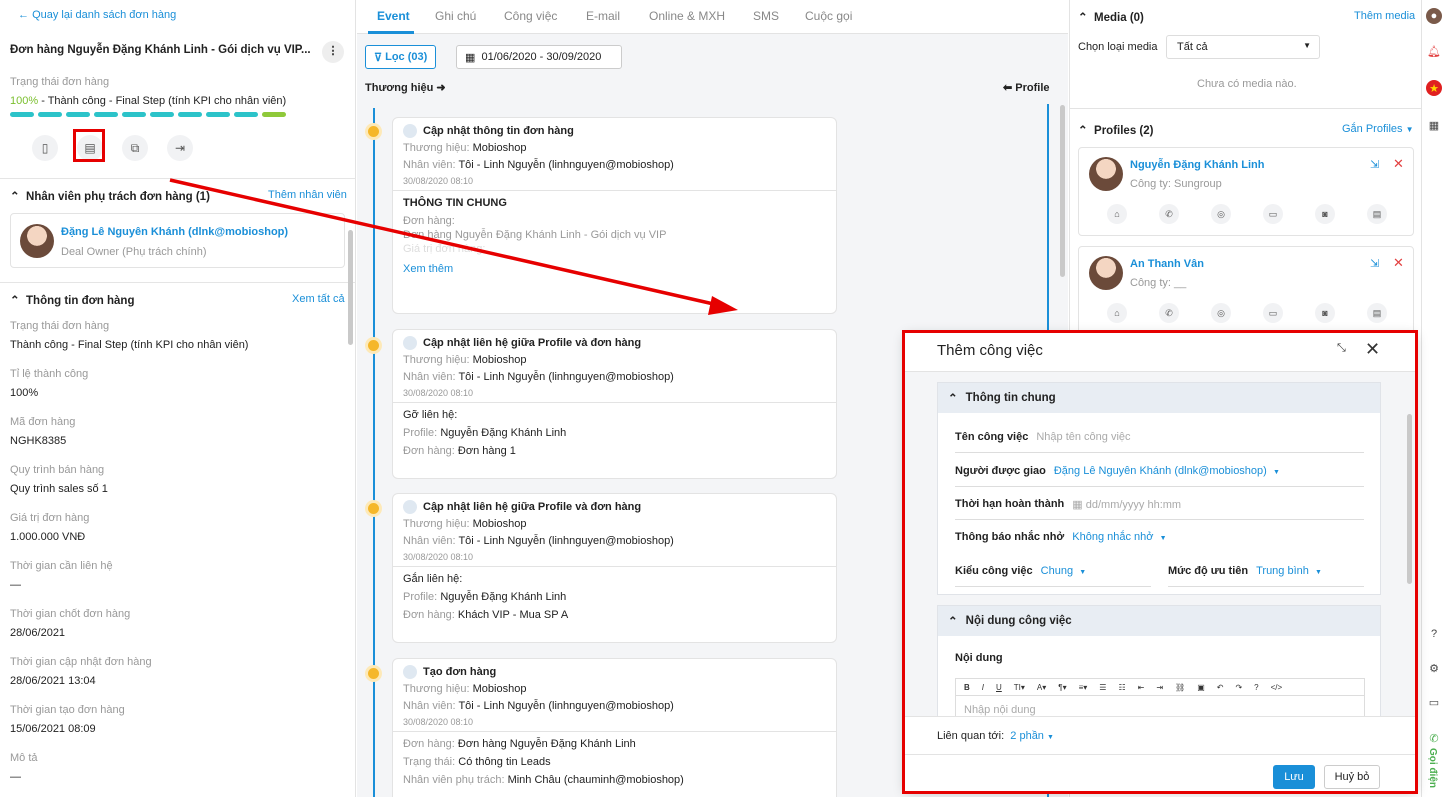 The image size is (1445, 797). What do you see at coordinates (440, 88) in the screenshot?
I see `arrow-right-circle-icon: ➜` at bounding box center [440, 88].